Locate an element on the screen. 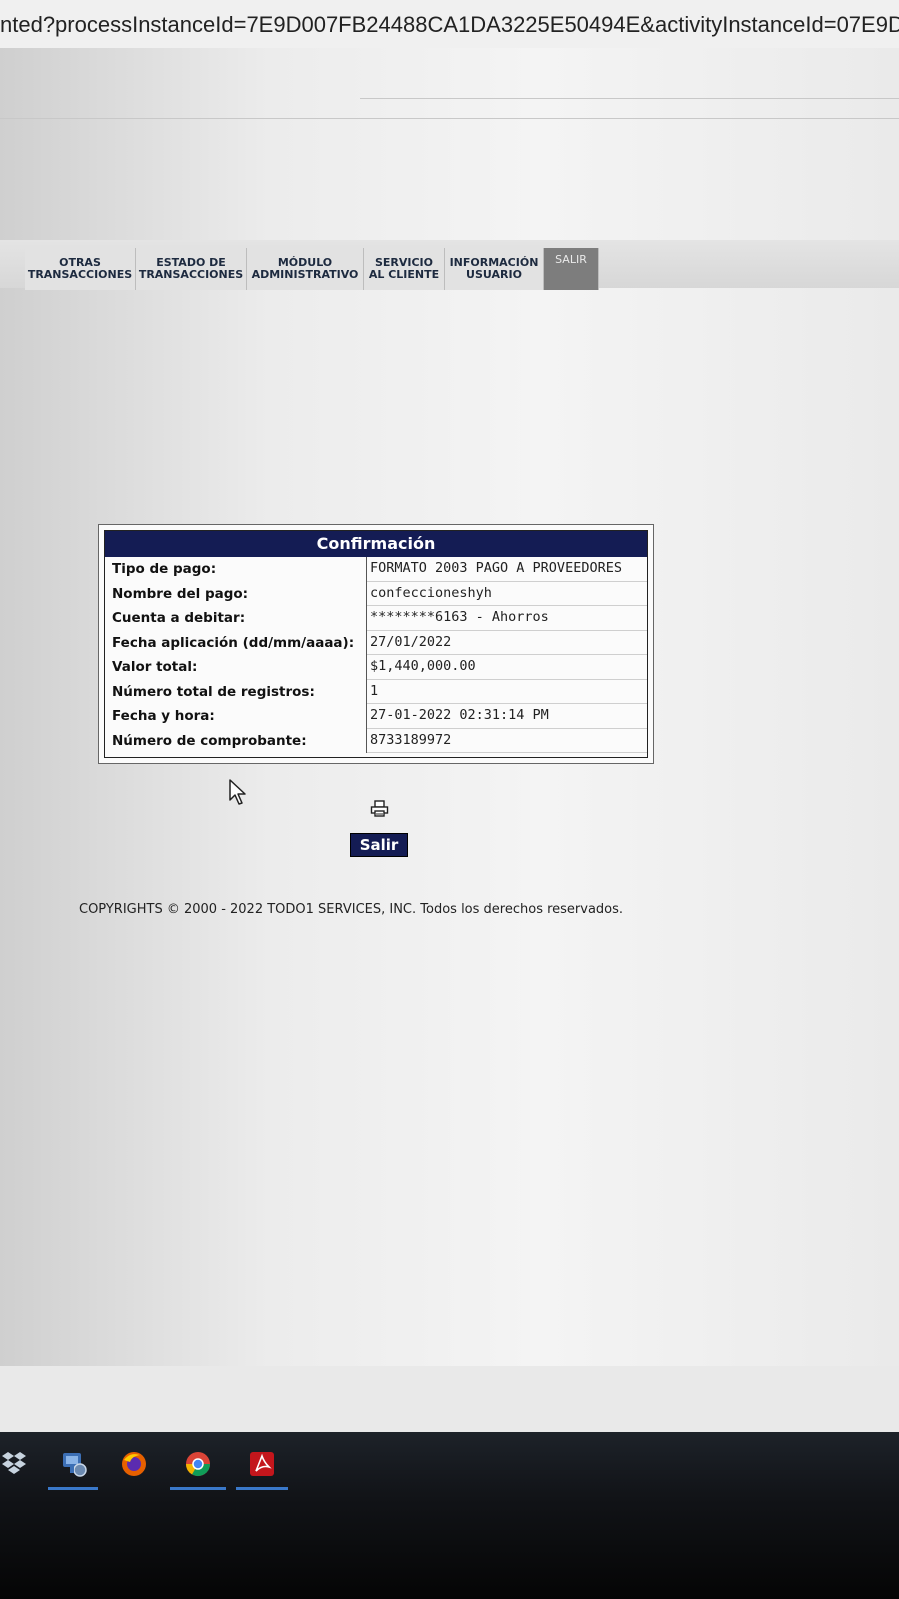  exit-button: Salir is located at coordinates (379, 845).